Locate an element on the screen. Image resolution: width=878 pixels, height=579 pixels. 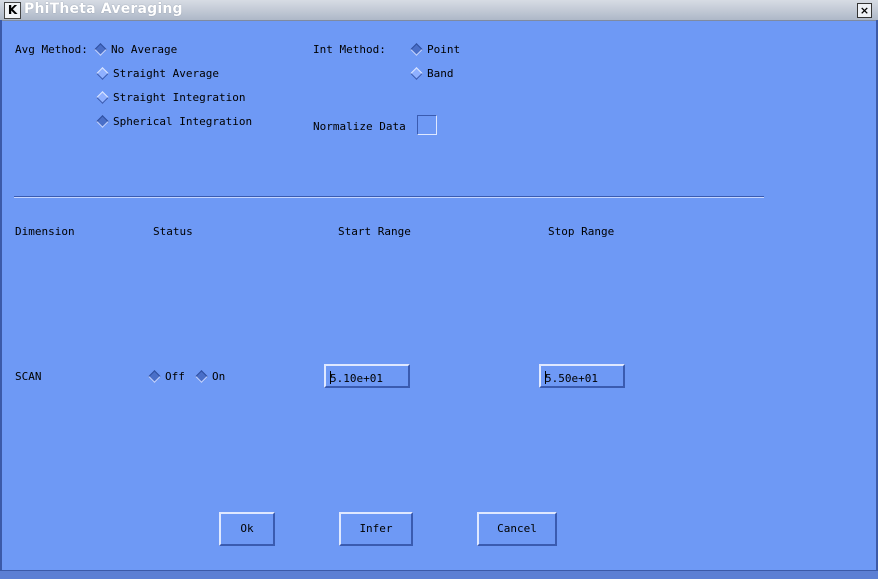
radio-label: Spherical Integration is located at coordinates (183, 121).